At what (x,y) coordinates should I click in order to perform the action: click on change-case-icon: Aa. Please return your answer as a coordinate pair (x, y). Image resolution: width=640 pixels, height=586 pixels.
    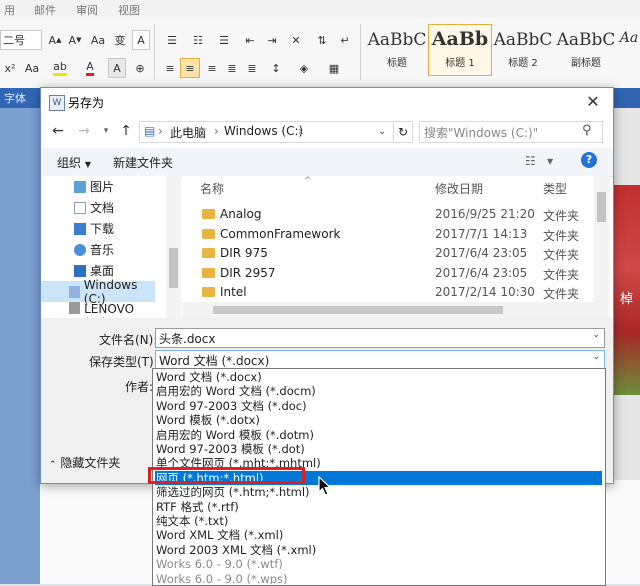
    Looking at the image, I should click on (98, 40).